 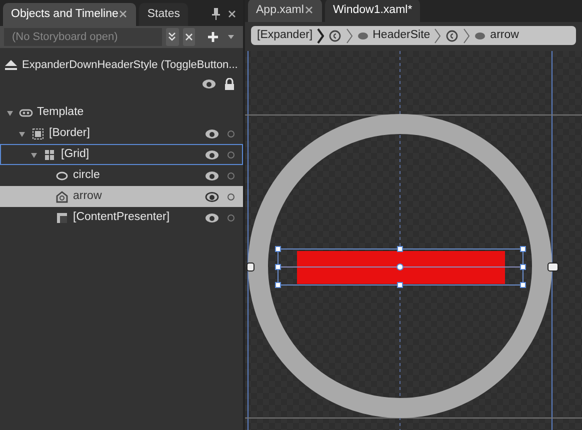 What do you see at coordinates (11, 65) in the screenshot?
I see `up-icon` at bounding box center [11, 65].